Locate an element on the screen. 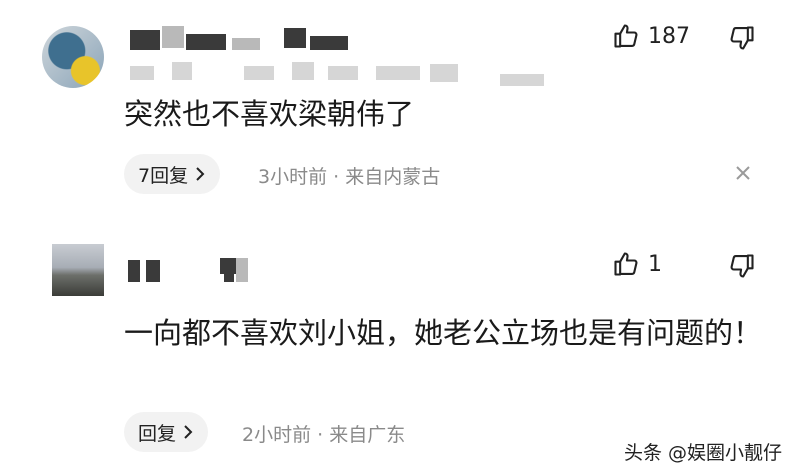 This screenshot has height=473, width=800. like-button: 1 is located at coordinates (637, 264).